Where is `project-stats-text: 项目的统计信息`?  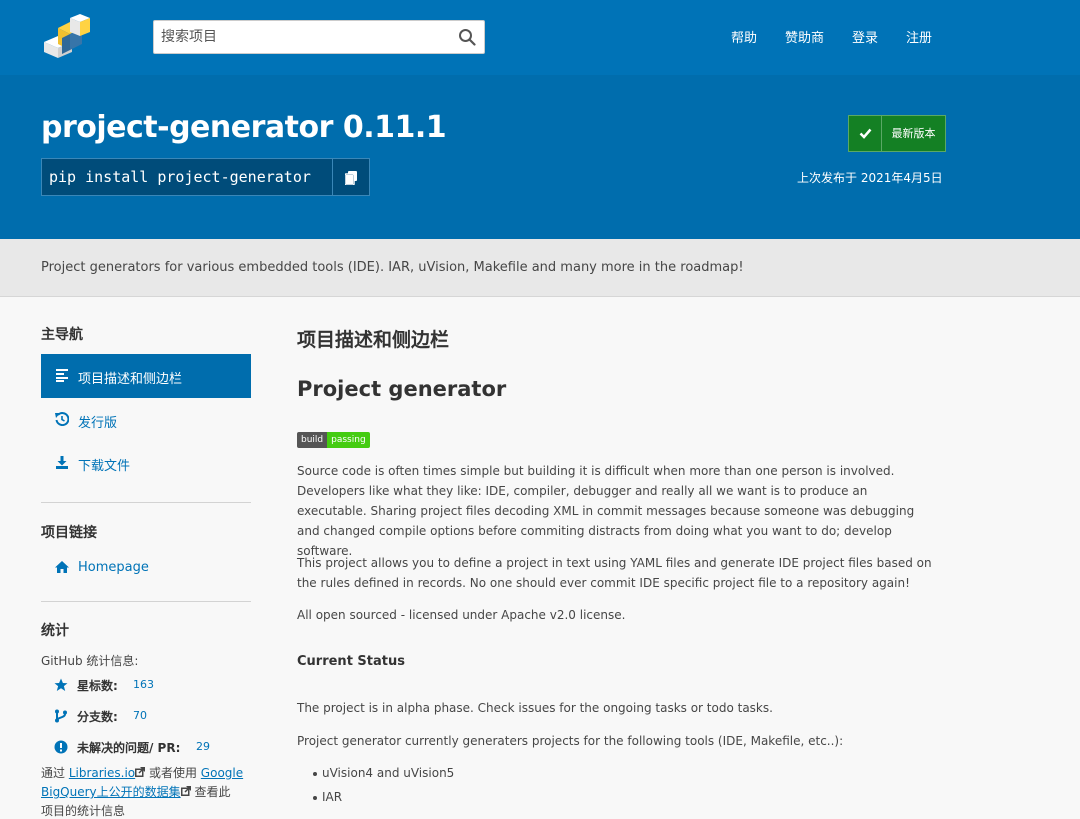 project-stats-text: 项目的统计信息 is located at coordinates (83, 811).